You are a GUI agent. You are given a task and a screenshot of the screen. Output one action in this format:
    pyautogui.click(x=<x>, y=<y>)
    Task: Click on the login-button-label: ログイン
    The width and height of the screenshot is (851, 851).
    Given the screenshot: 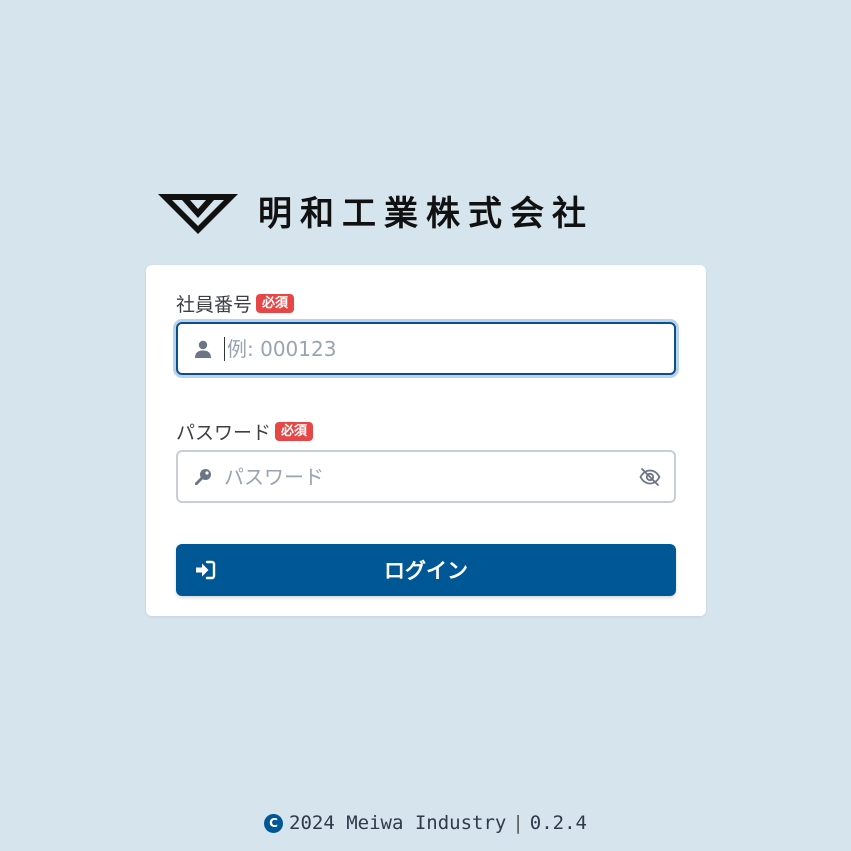 What is the action you would take?
    pyautogui.click(x=426, y=571)
    